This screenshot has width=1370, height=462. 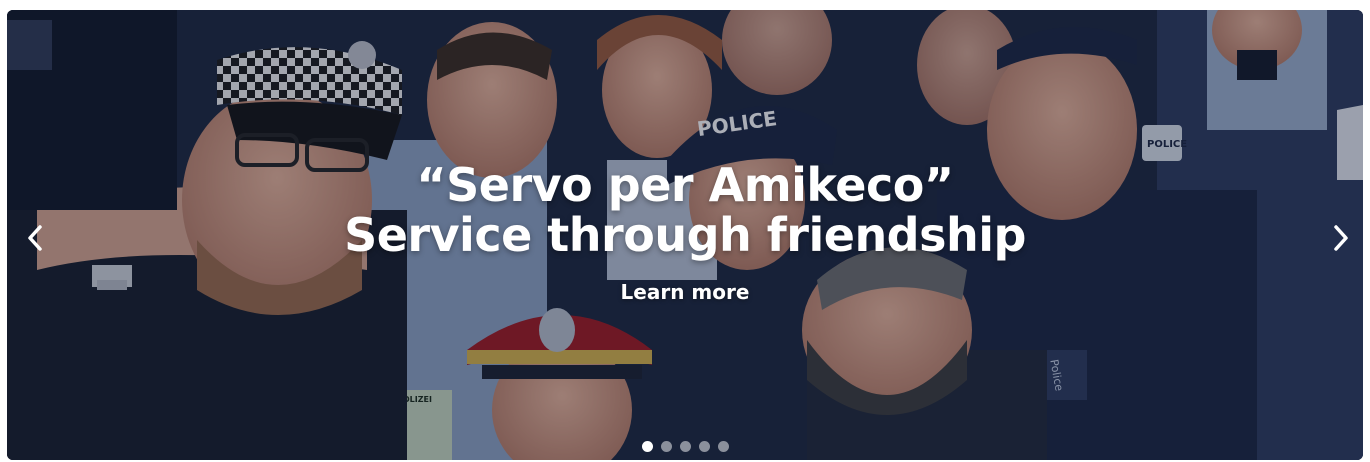 I want to click on chevron-right-icon, so click(x=1341, y=238).